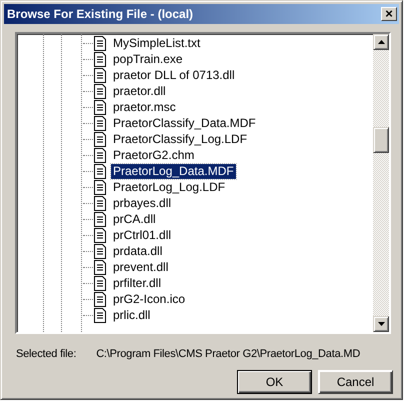 Image resolution: width=409 pixels, height=406 pixels. I want to click on tree-item: PraetorClassify_Data.MDF, so click(184, 123).